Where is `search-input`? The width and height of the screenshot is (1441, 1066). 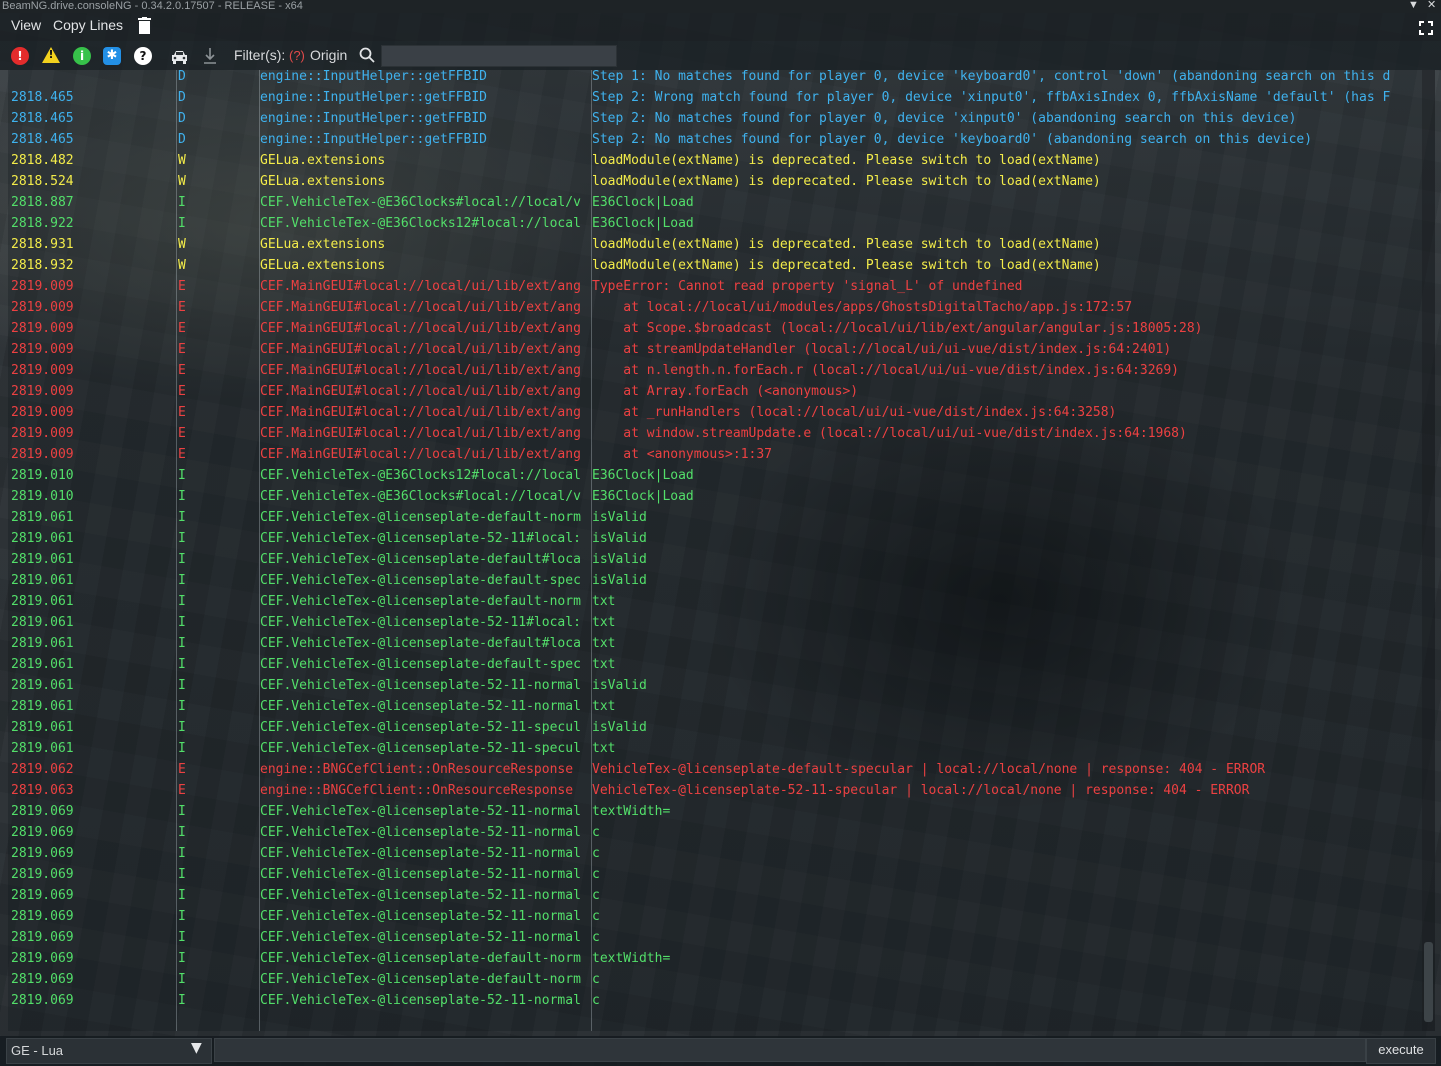 search-input is located at coordinates (499, 56).